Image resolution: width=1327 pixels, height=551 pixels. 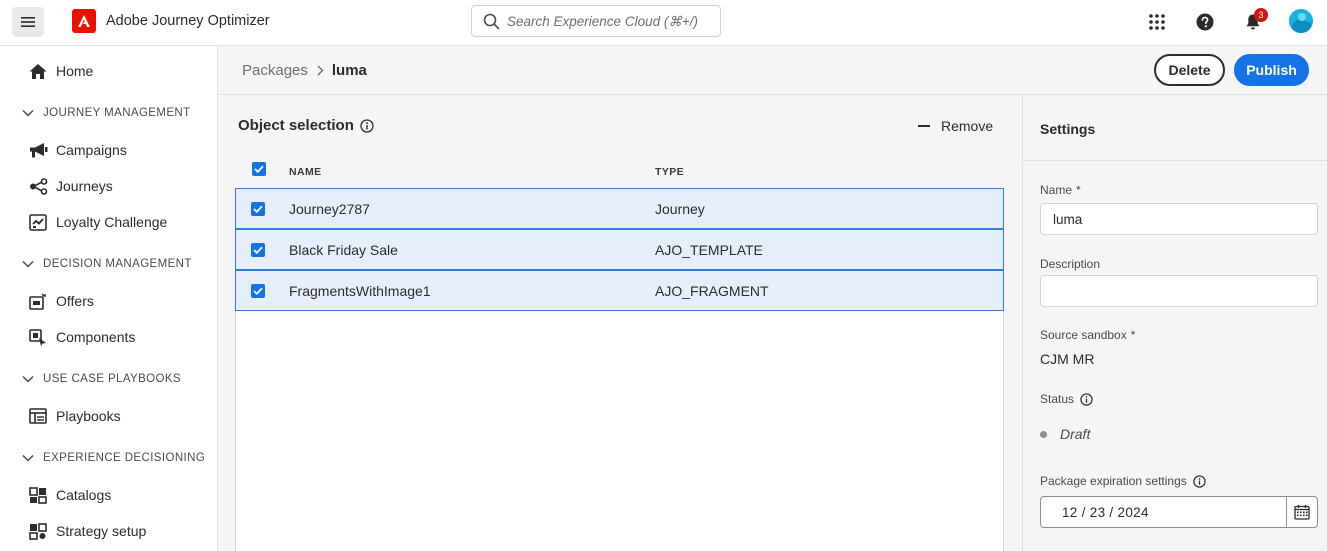 I want to click on loyalty-icon, so click(x=38, y=222).